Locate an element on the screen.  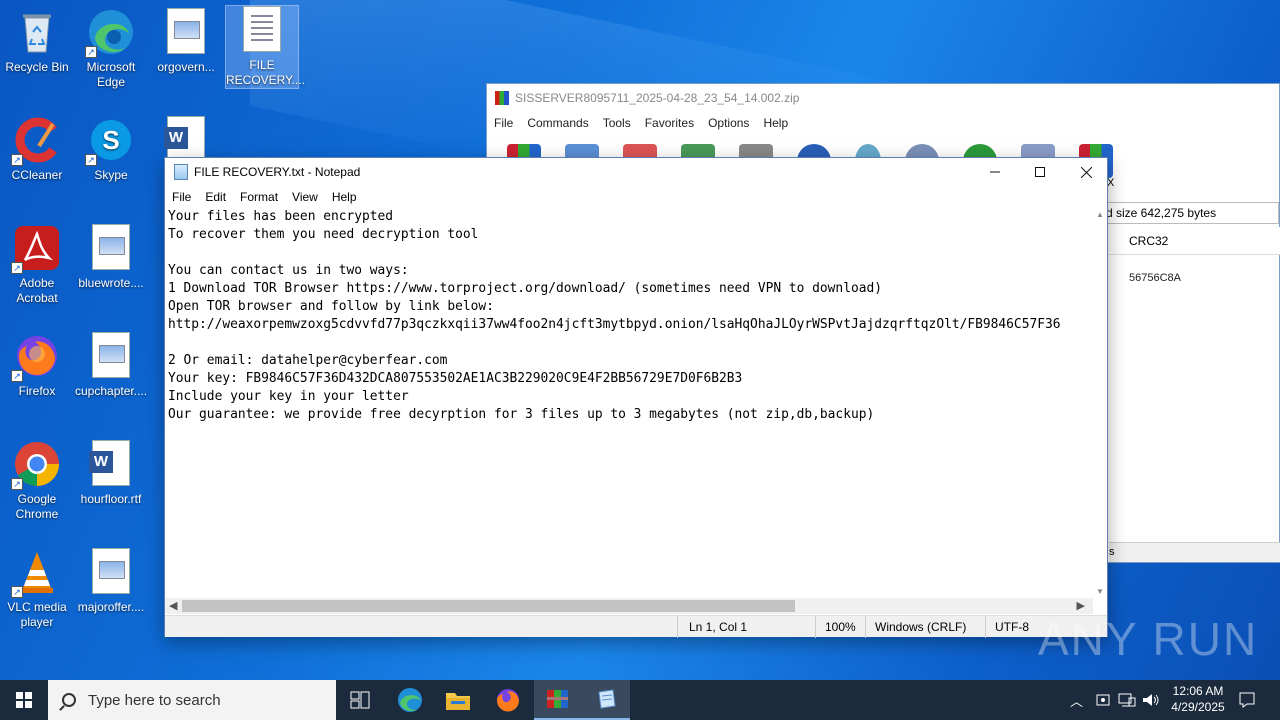
word-document-icon: W is located at coordinates (111, 464).